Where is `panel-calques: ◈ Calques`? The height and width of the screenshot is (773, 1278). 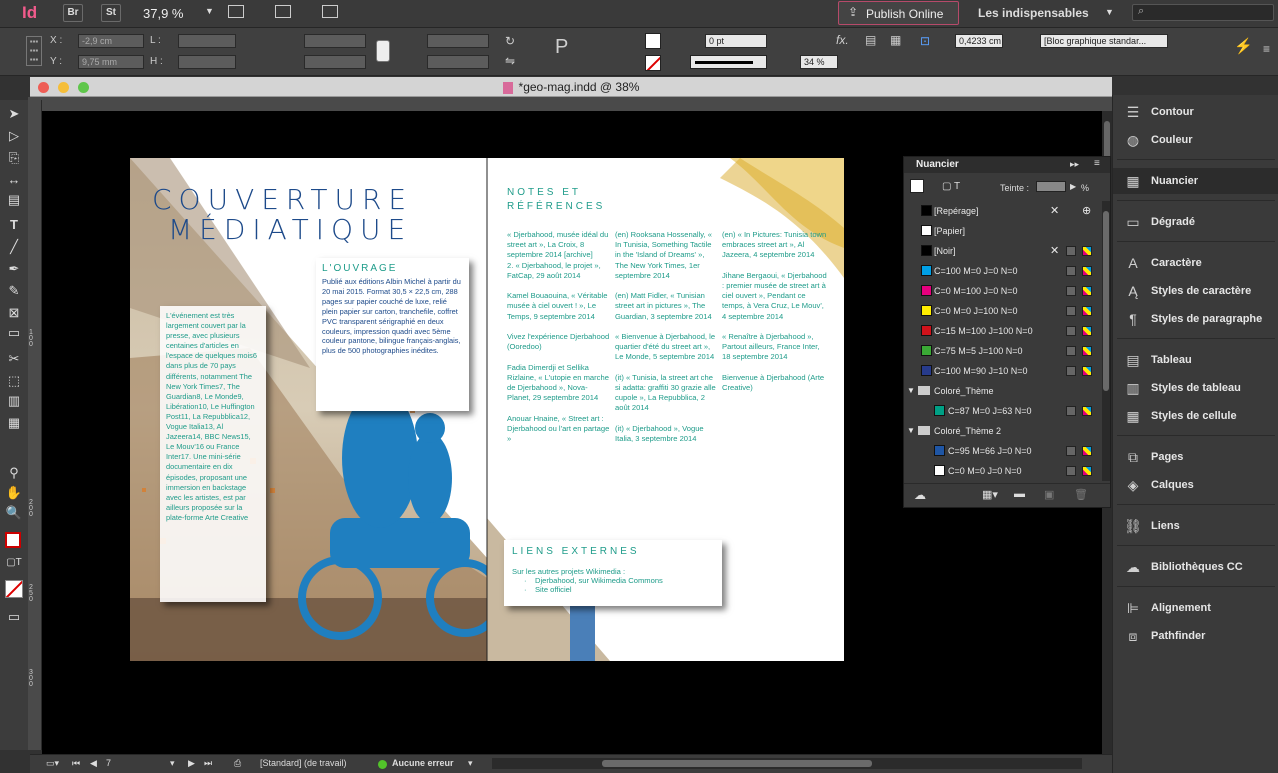 panel-calques: ◈ Calques is located at coordinates (1195, 485).